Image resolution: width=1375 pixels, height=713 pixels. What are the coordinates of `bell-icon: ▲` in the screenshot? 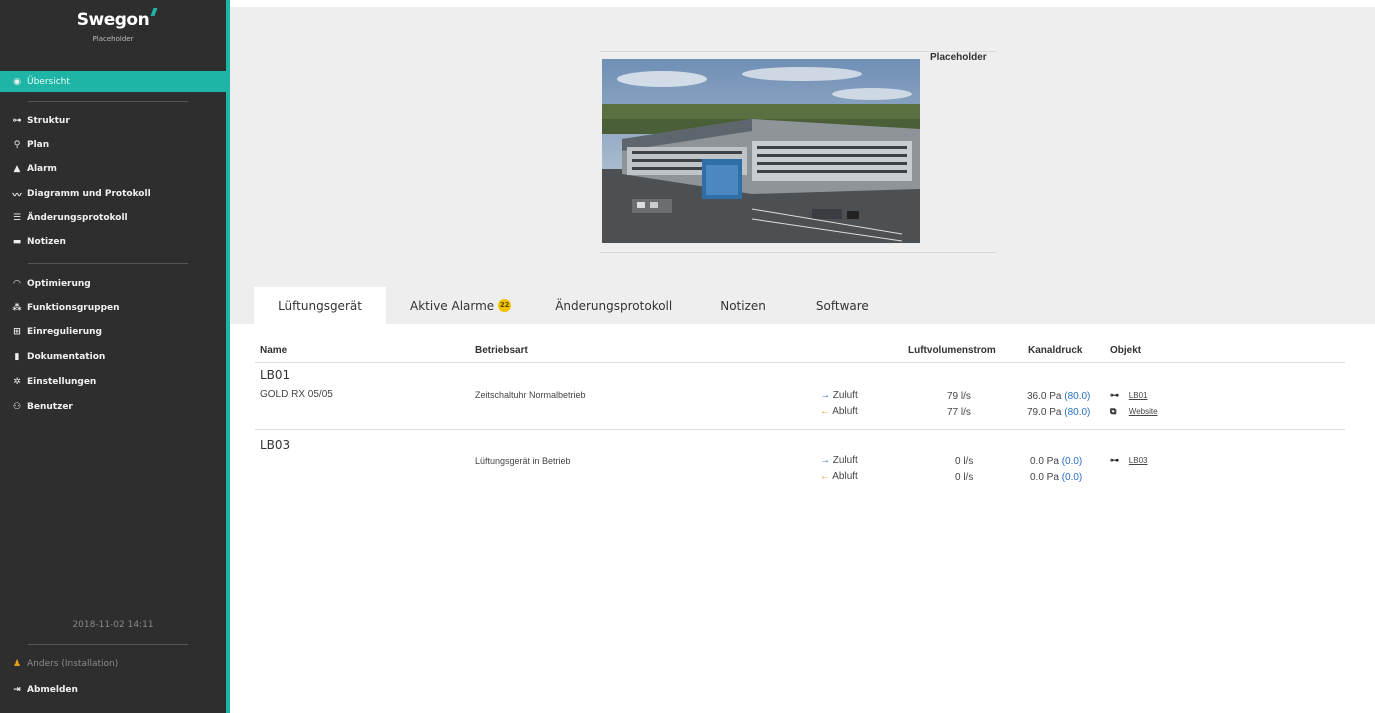 It's located at (17, 169).